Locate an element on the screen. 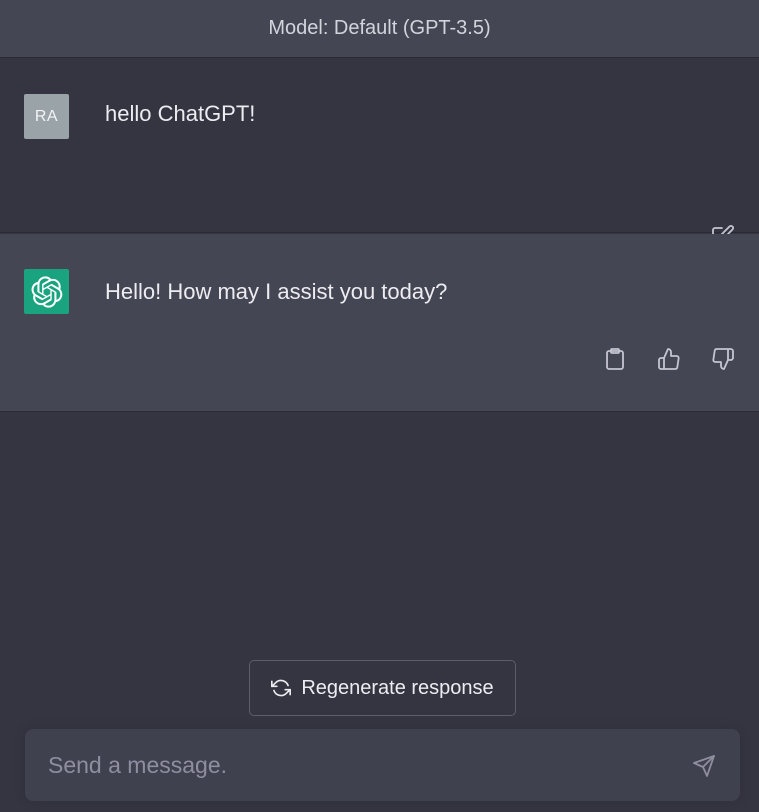  regenerate-response-button: Regenerate response is located at coordinates (382, 688).